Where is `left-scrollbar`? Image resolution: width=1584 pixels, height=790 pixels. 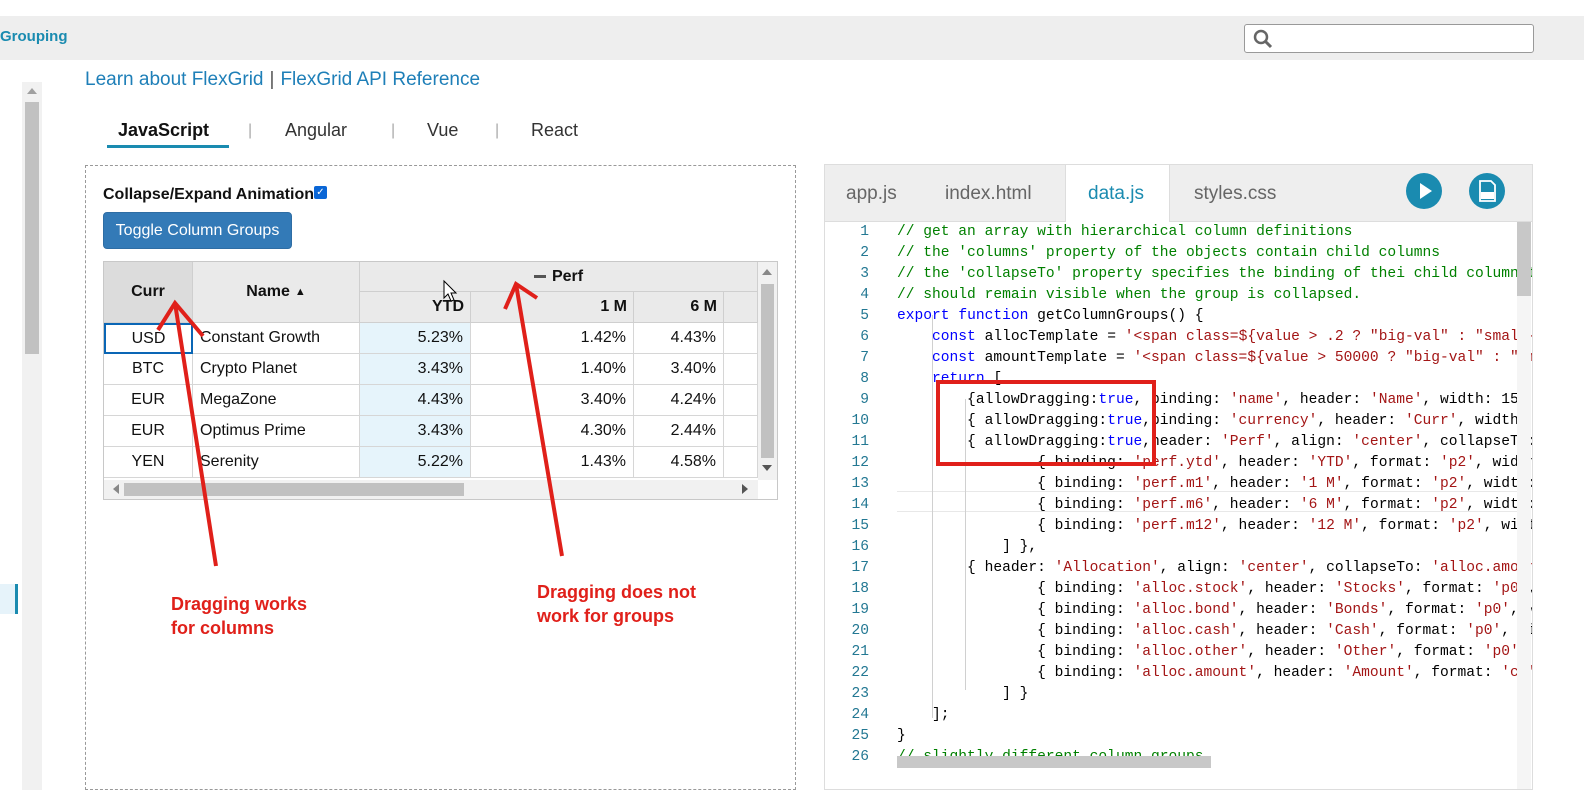 left-scrollbar is located at coordinates (32, 436).